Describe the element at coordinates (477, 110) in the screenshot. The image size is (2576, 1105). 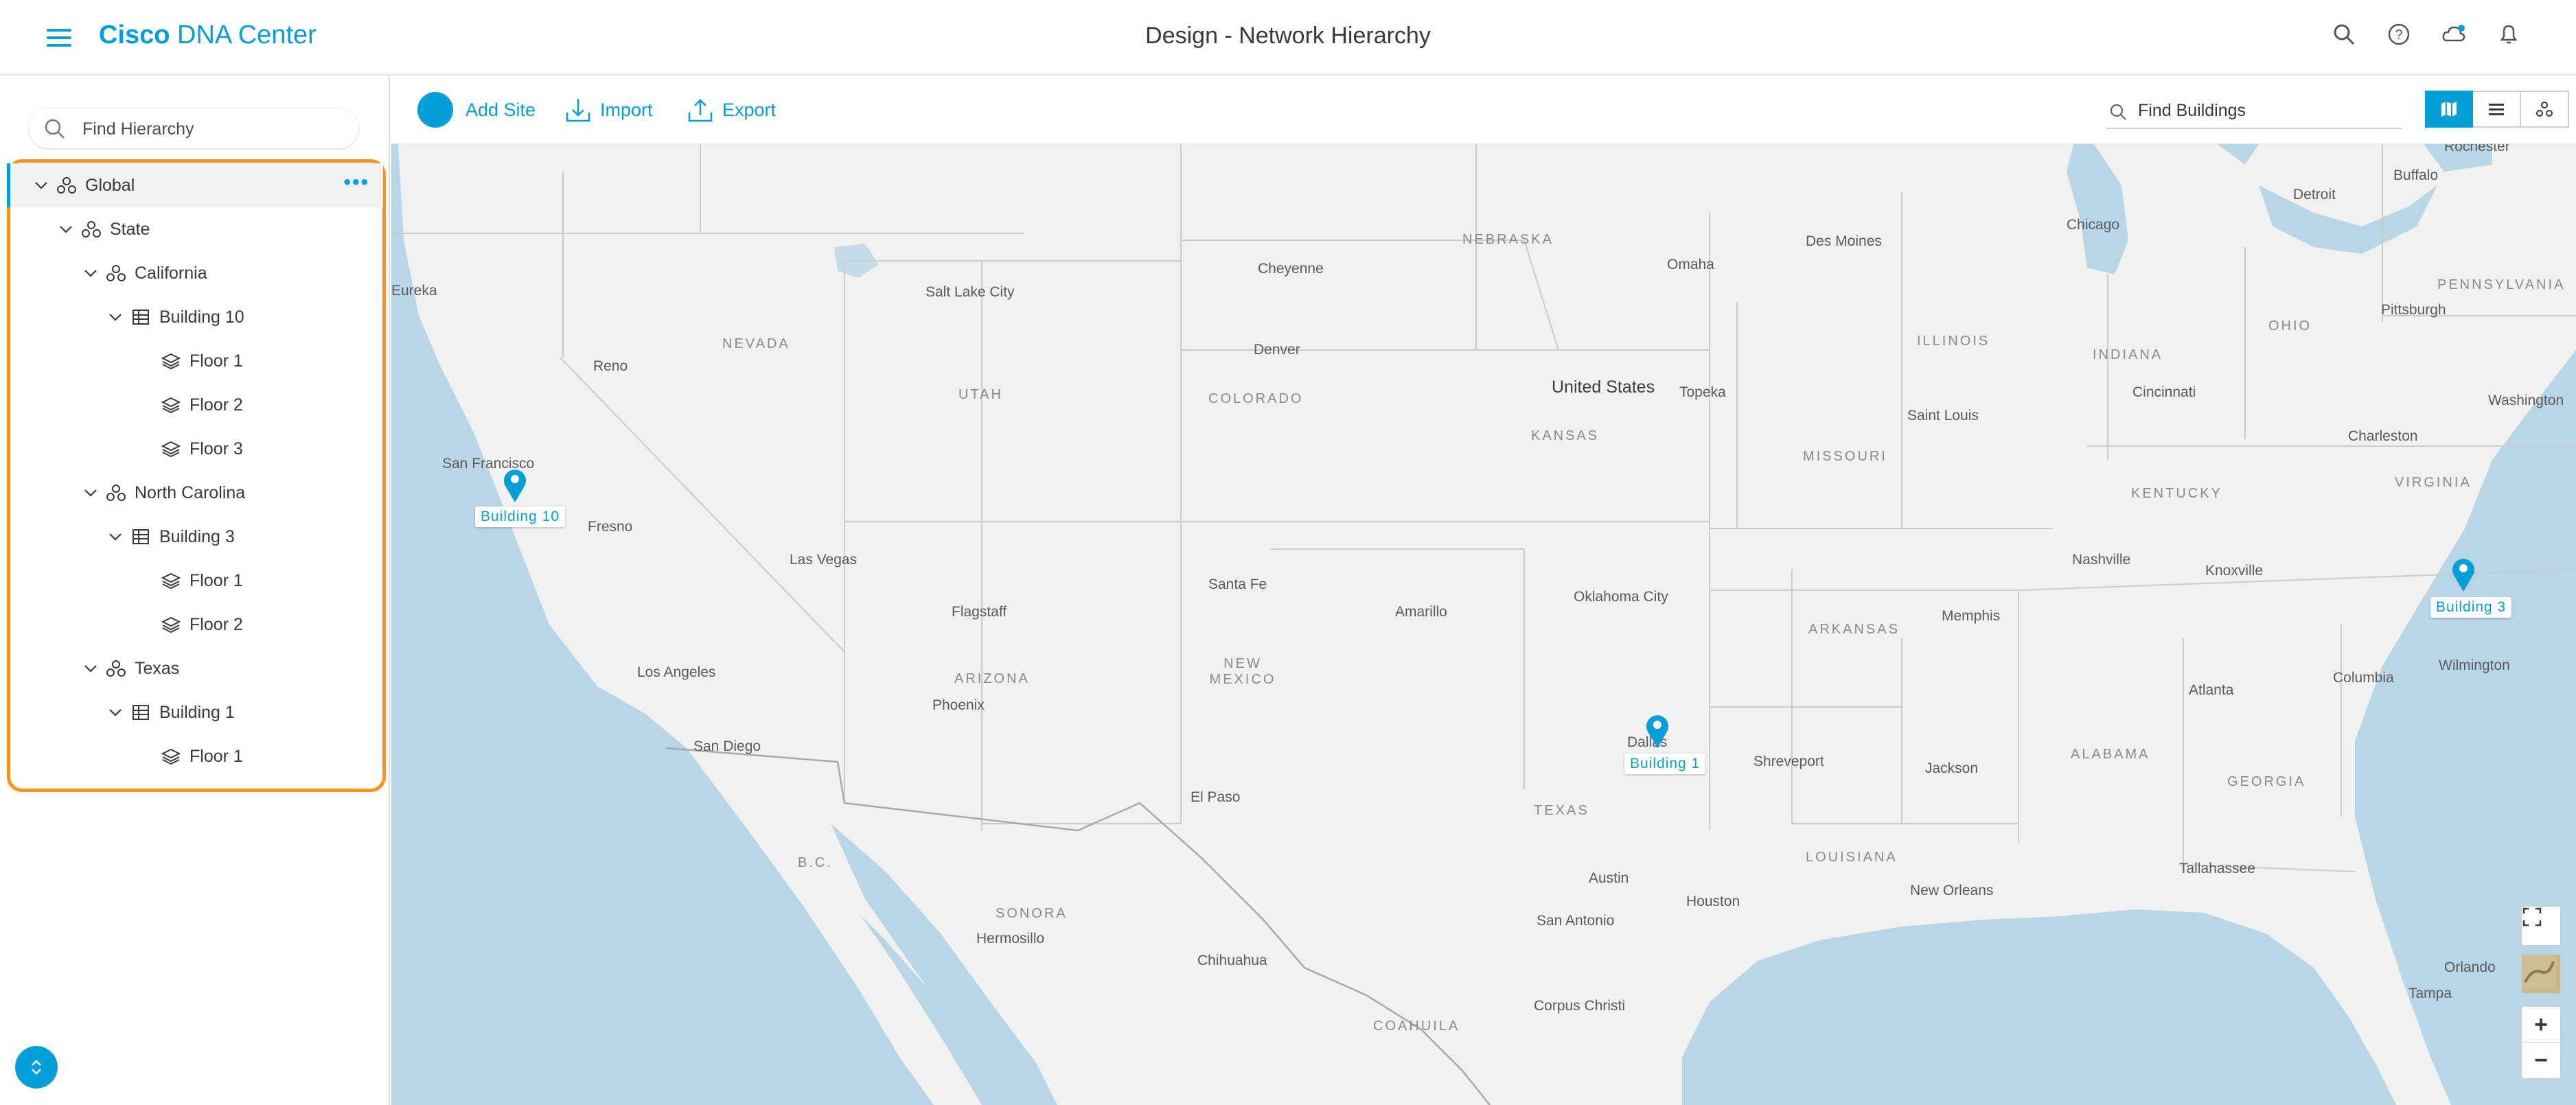
I see `add-site-button: Add Site` at that location.